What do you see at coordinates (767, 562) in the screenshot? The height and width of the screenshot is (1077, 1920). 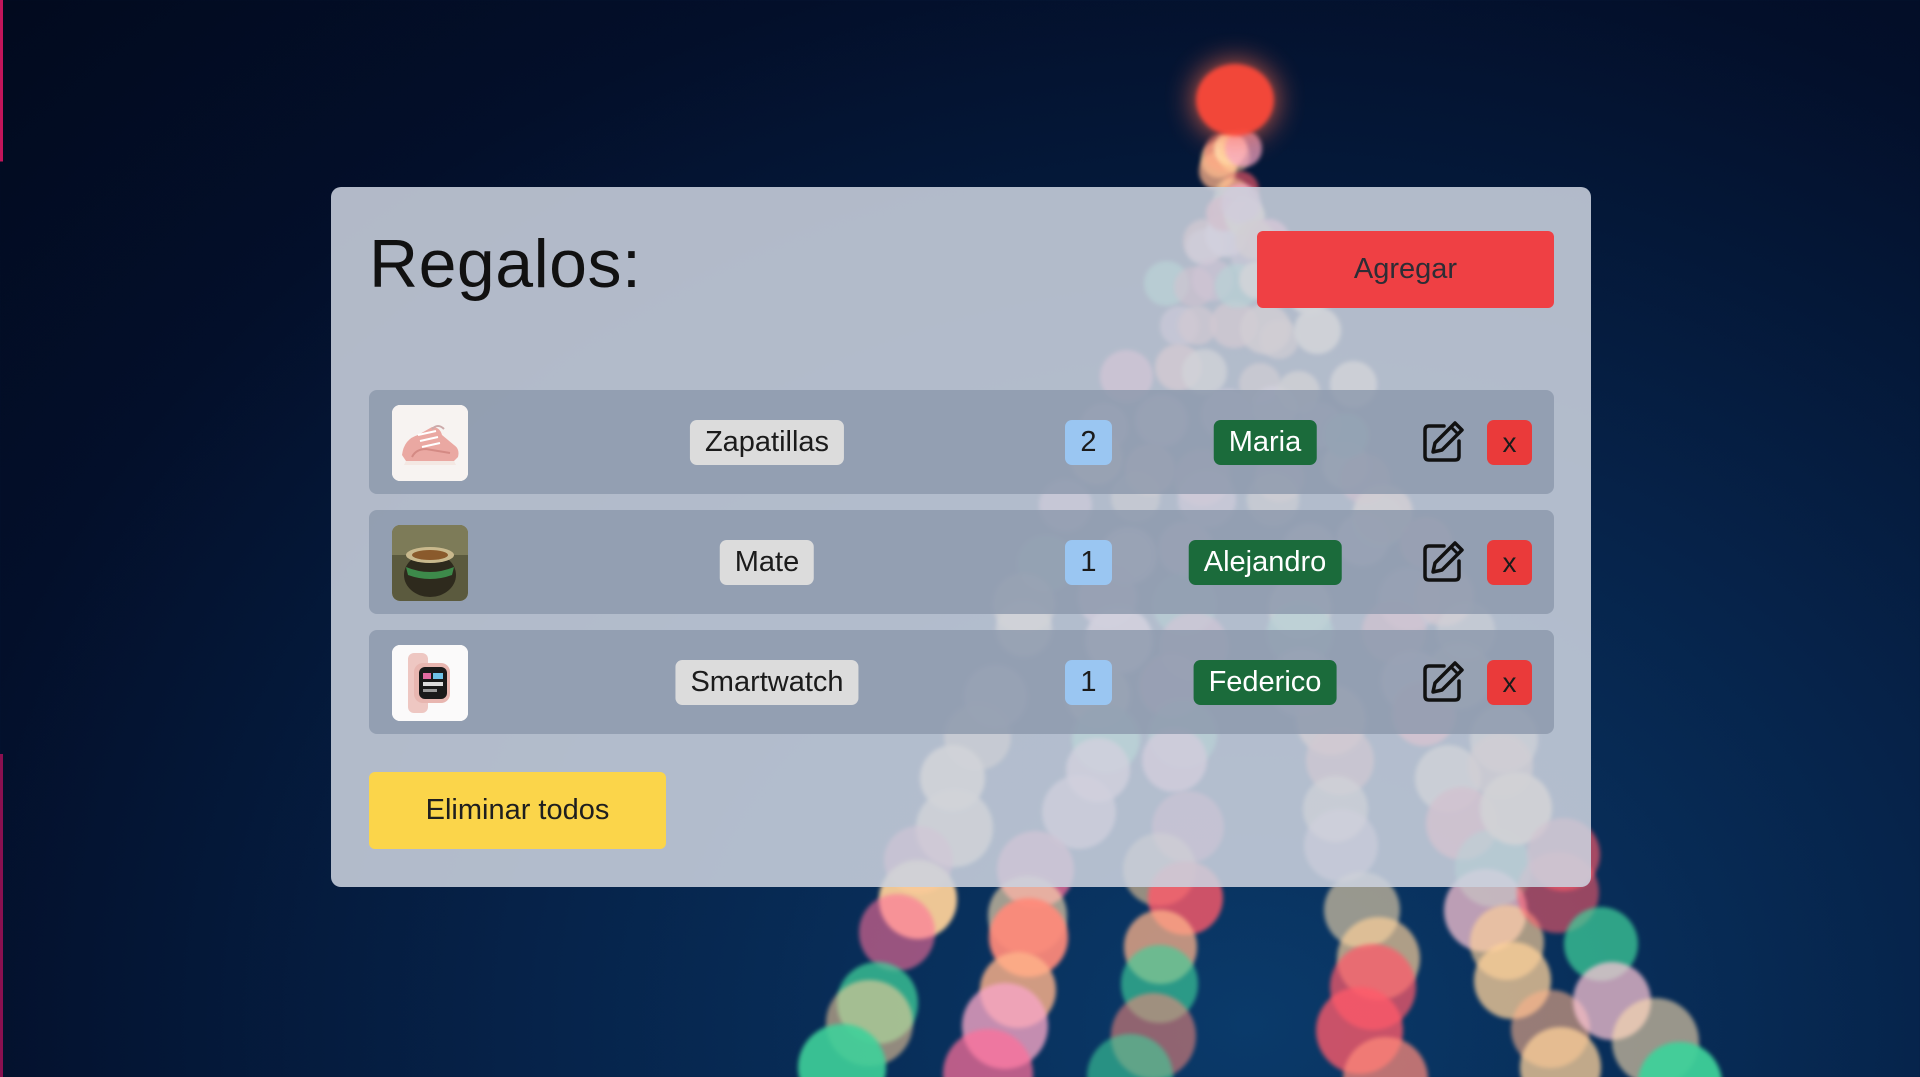 I see `gift-name: Mate` at bounding box center [767, 562].